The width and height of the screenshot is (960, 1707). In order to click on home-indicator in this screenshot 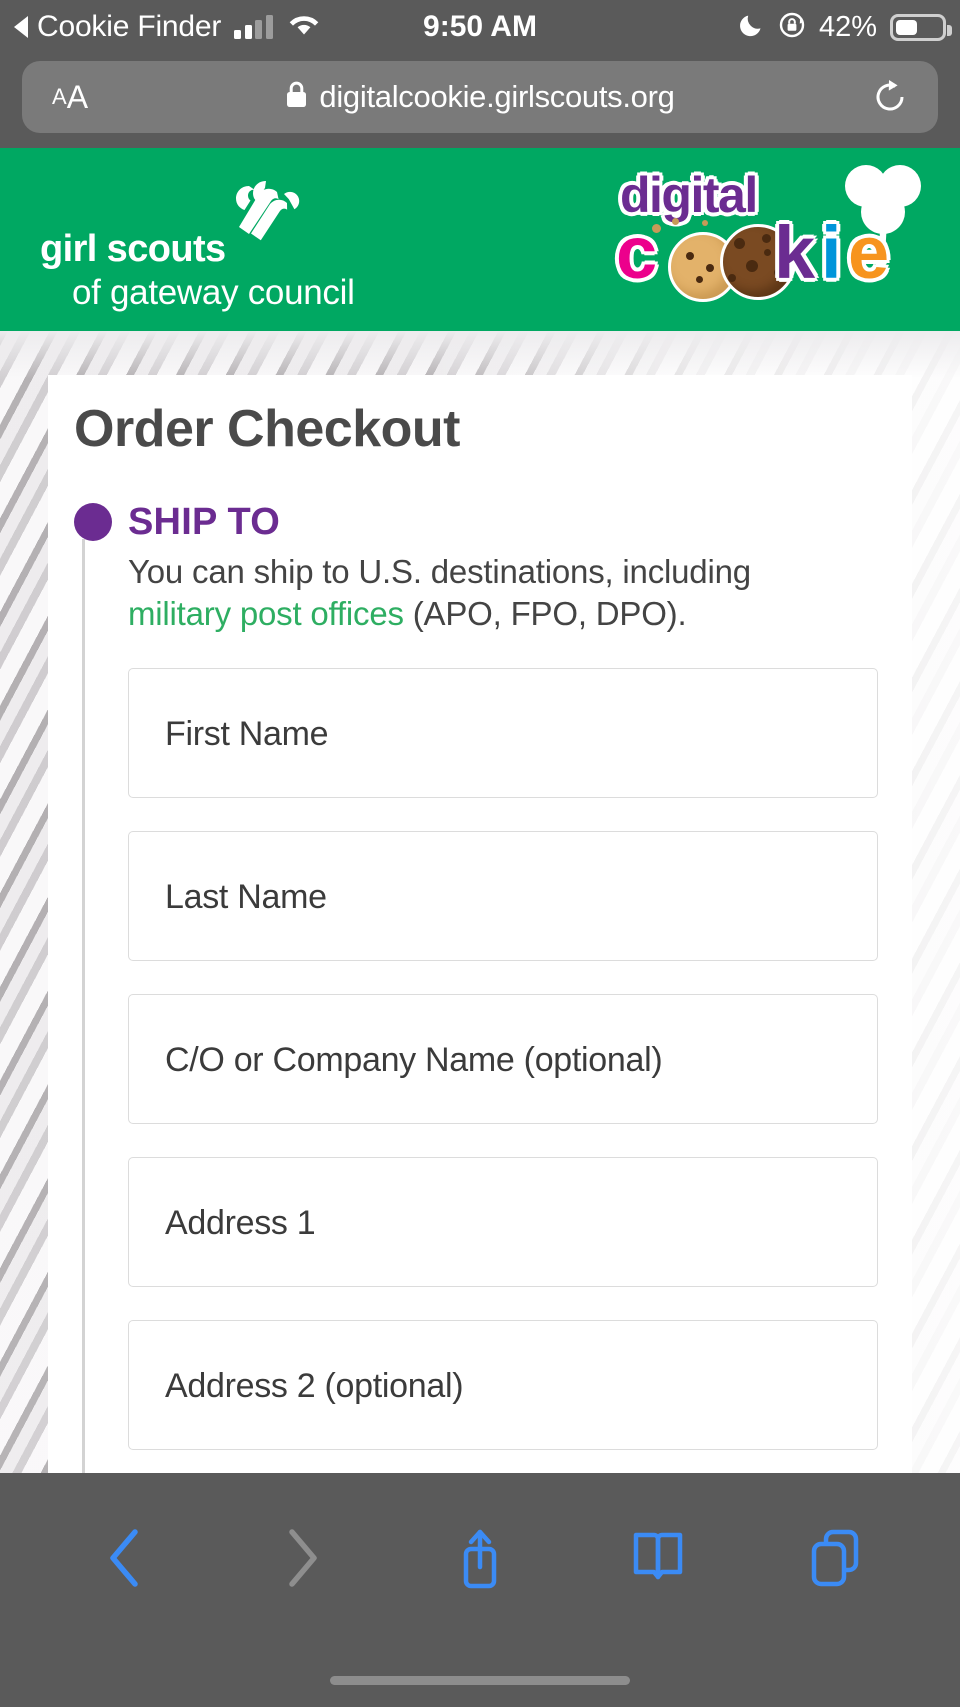, I will do `click(480, 1680)`.